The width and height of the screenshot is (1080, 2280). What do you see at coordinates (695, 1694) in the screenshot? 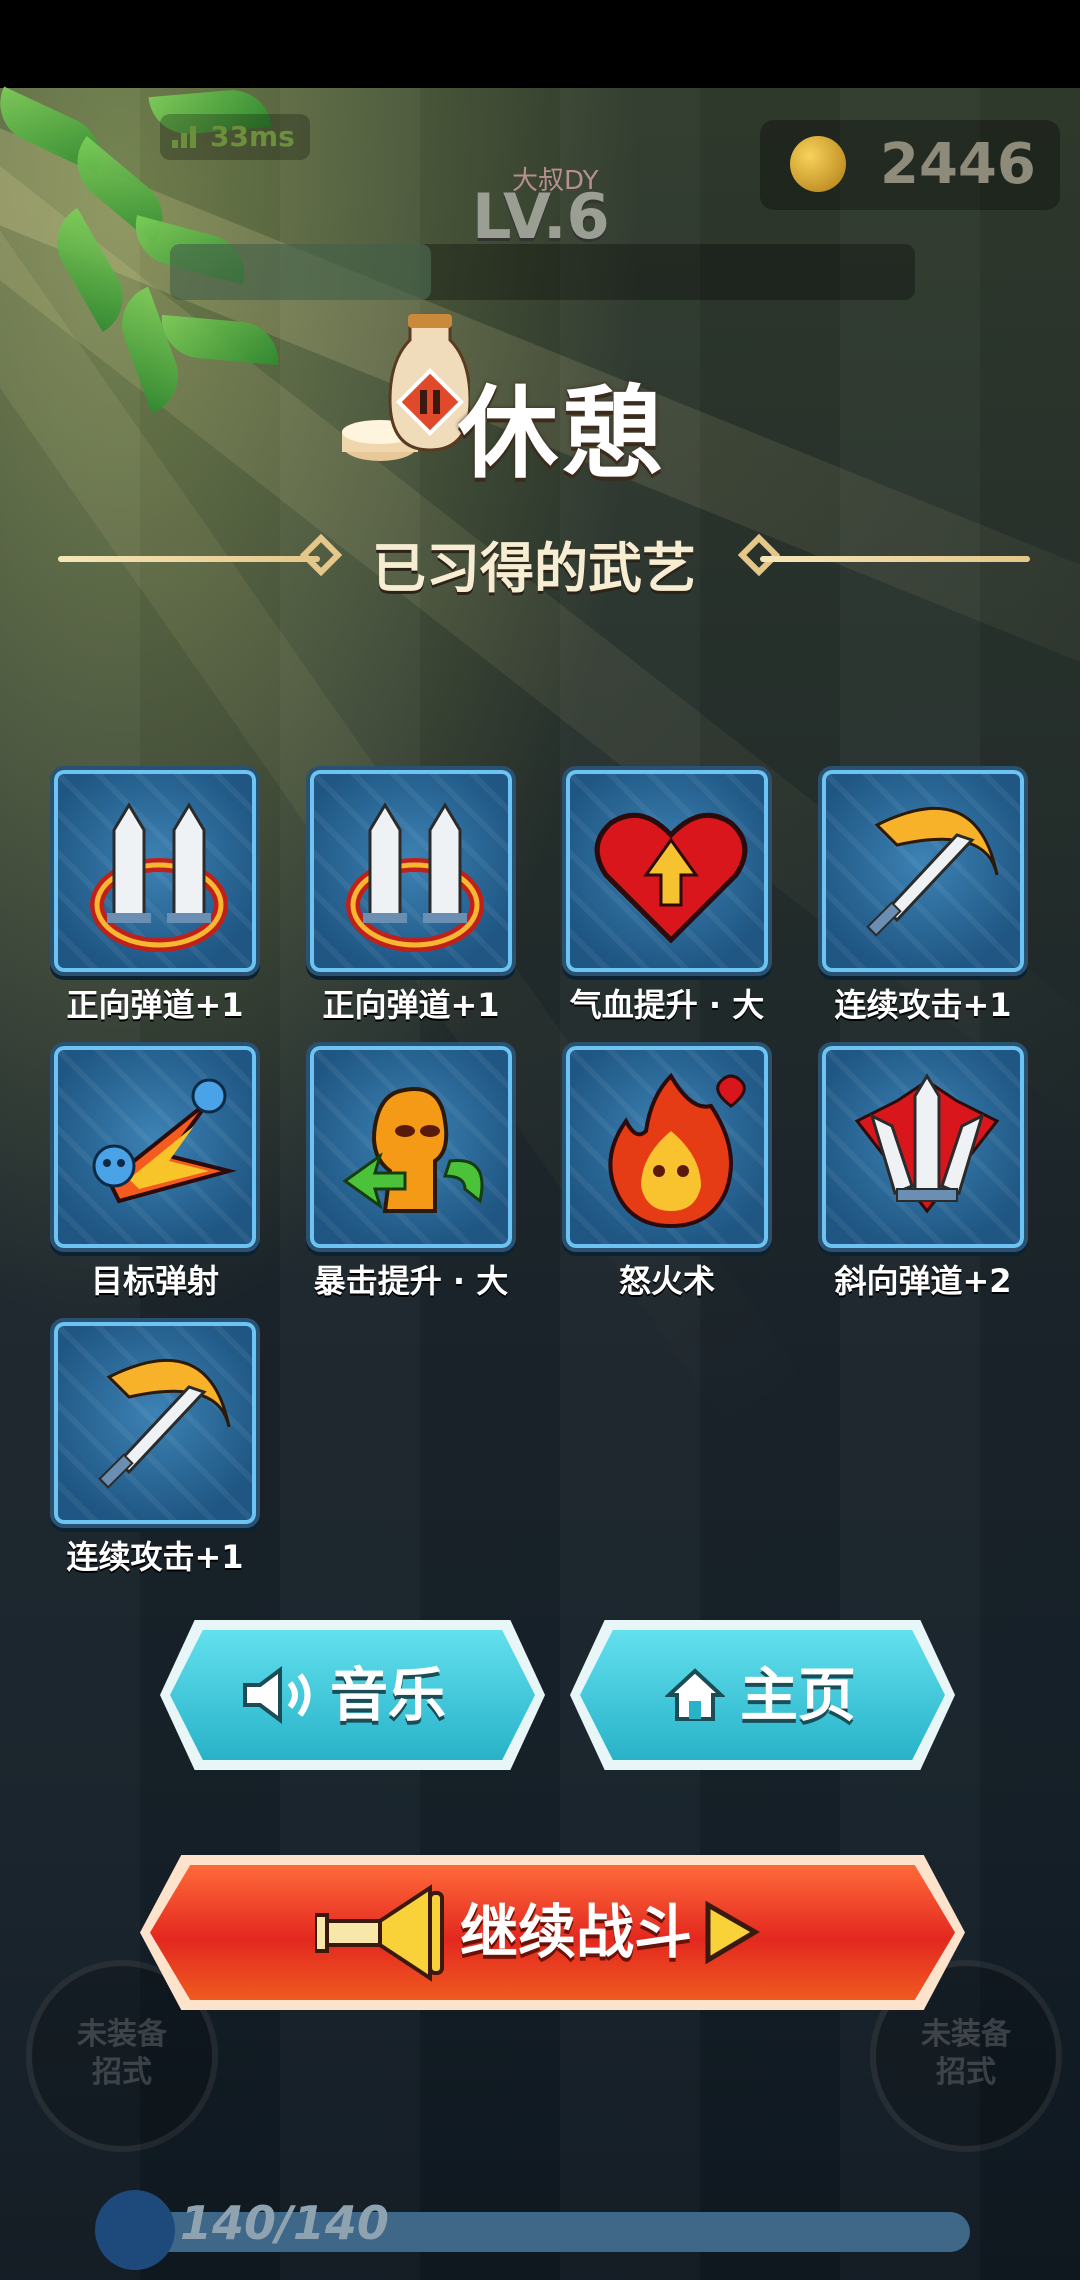
I see `home-icon` at bounding box center [695, 1694].